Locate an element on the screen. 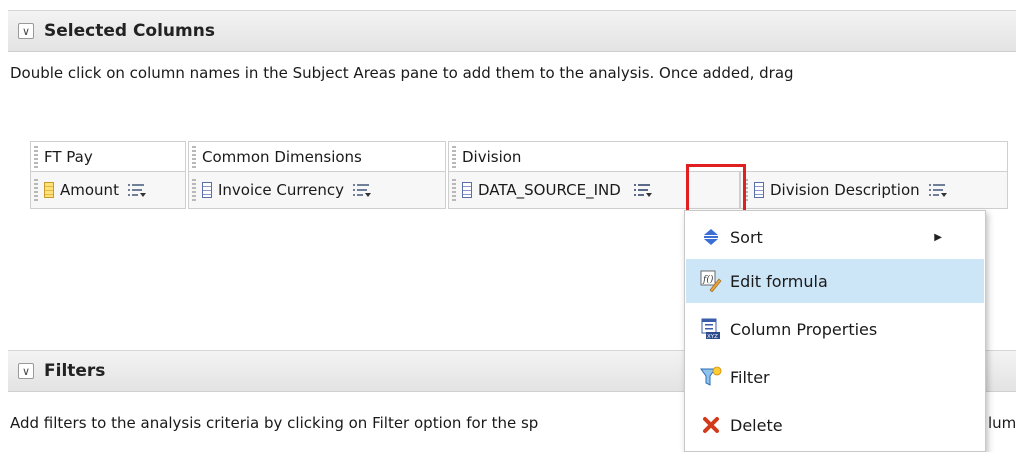  column-label: Invoice Currency is located at coordinates (281, 190).